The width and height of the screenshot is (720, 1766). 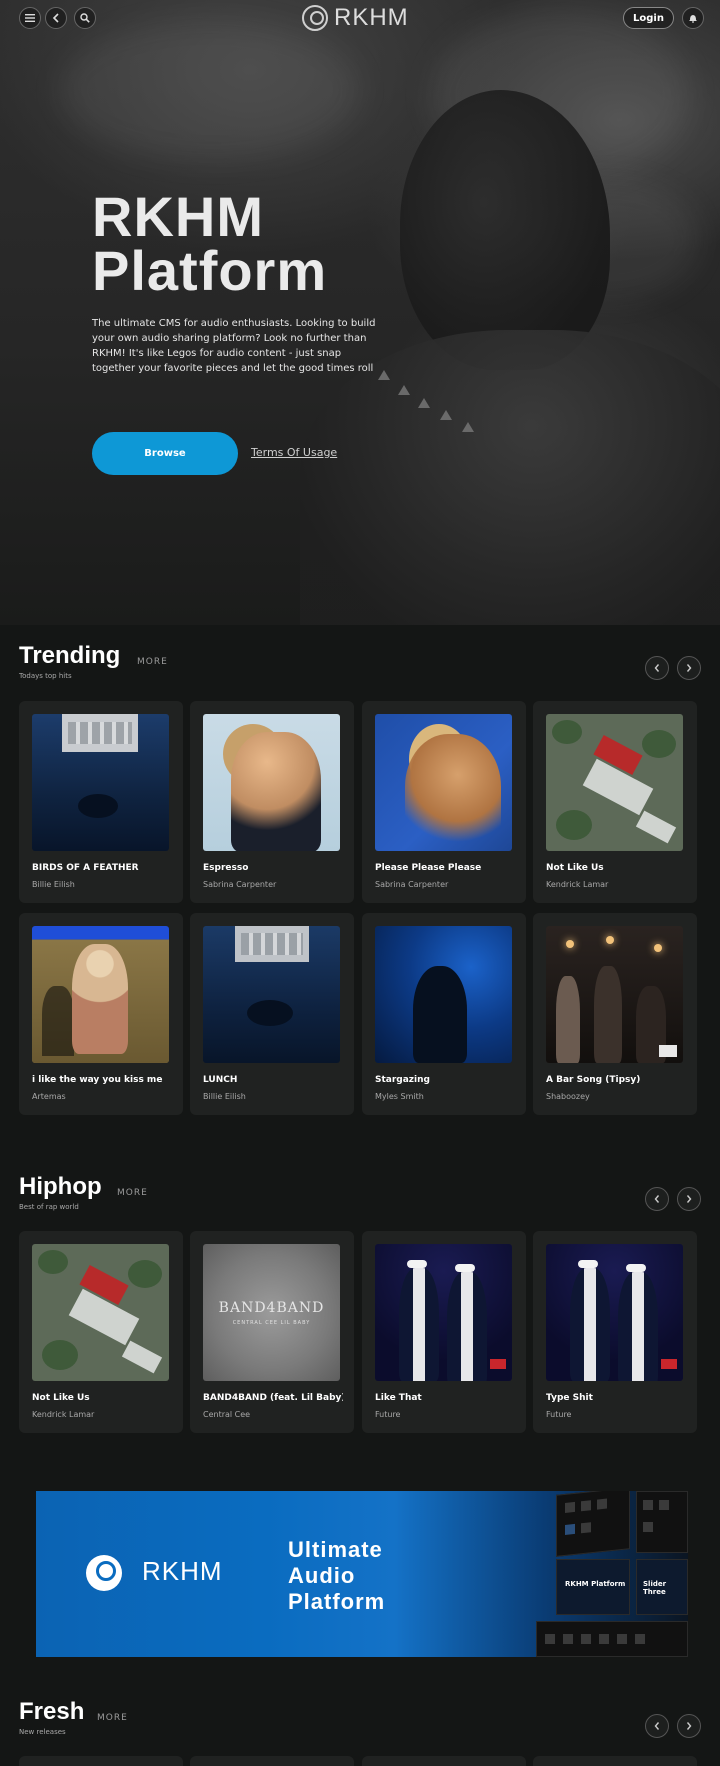 I want to click on trending-next-button, so click(x=689, y=668).